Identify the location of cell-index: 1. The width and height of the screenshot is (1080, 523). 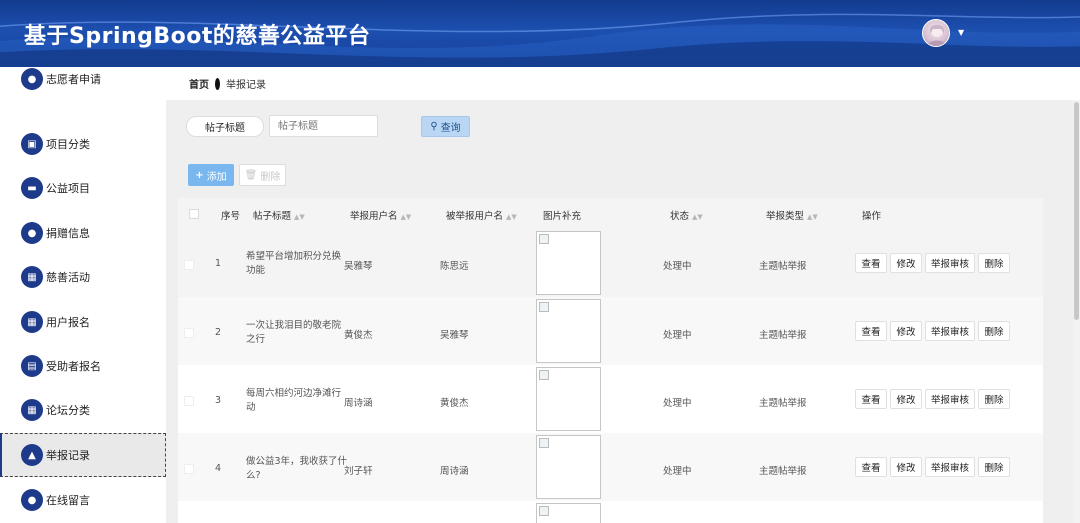
(218, 263).